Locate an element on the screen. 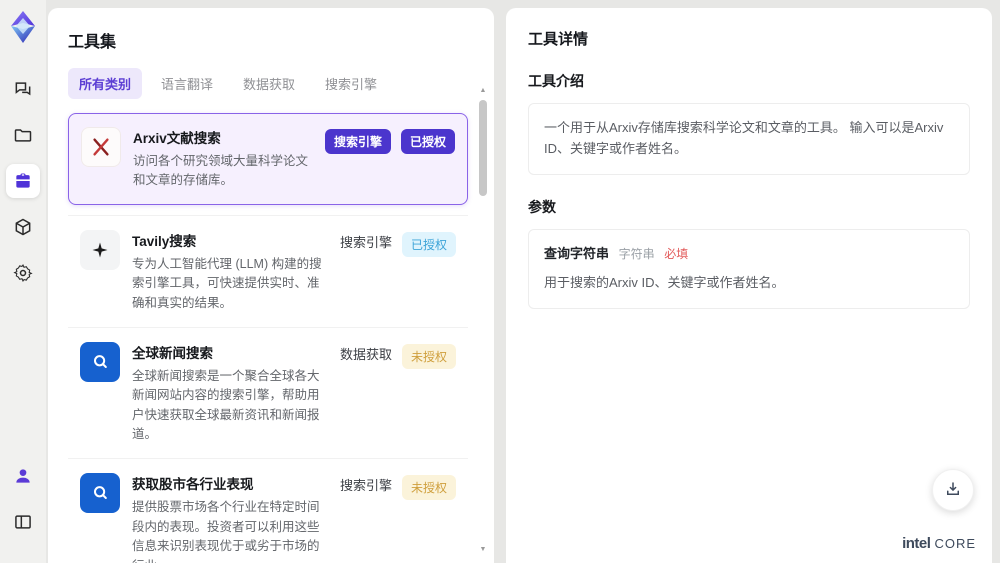 This screenshot has height=563, width=1000. briefcase-icon is located at coordinates (23, 181).